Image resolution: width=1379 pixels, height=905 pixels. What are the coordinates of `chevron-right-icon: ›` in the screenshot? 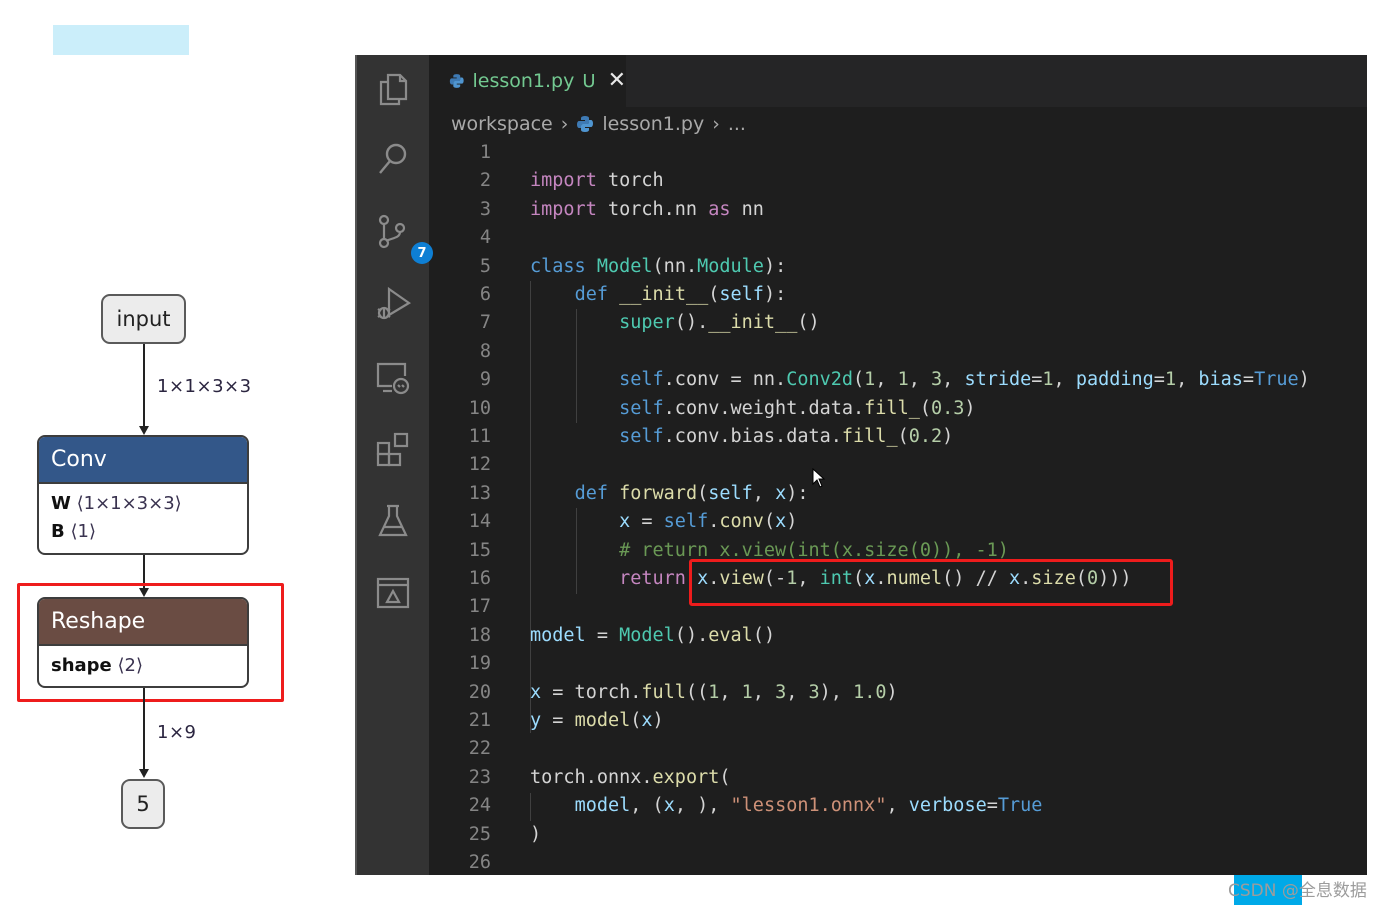 It's located at (716, 124).